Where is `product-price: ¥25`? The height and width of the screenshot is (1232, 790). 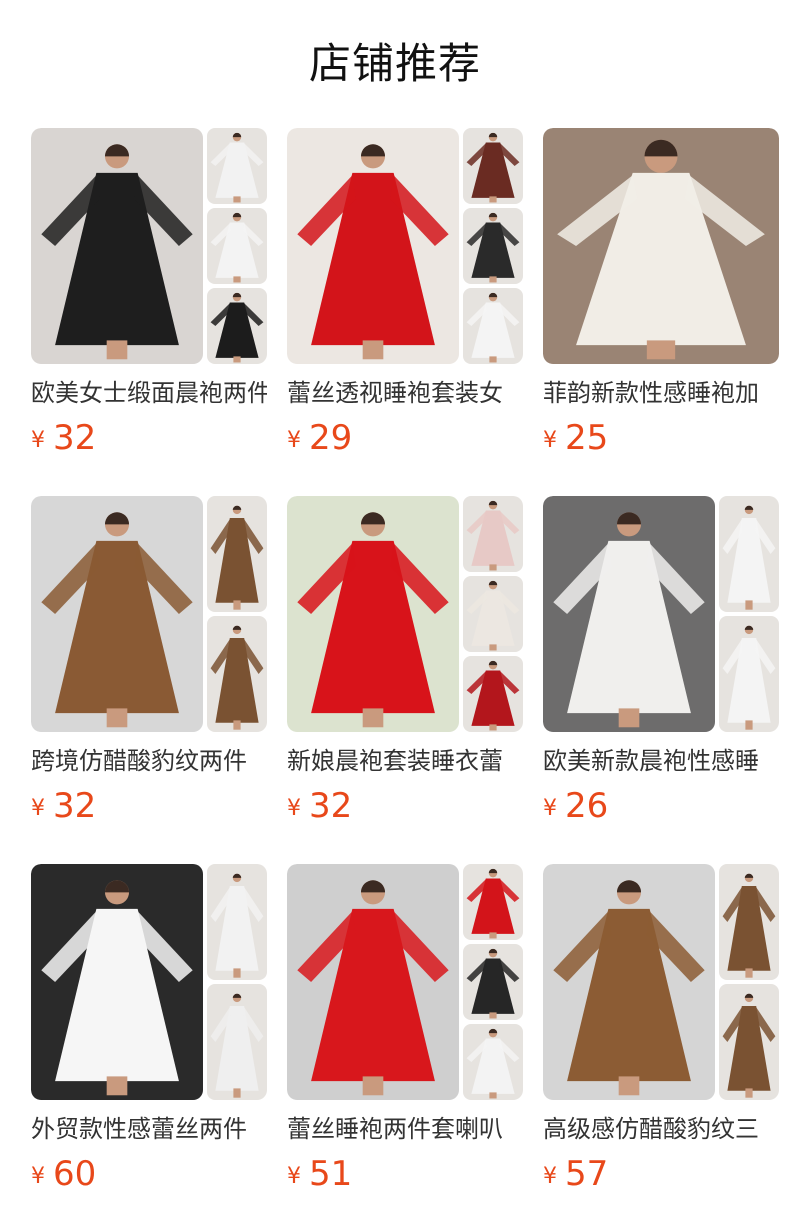 product-price: ¥25 is located at coordinates (575, 441).